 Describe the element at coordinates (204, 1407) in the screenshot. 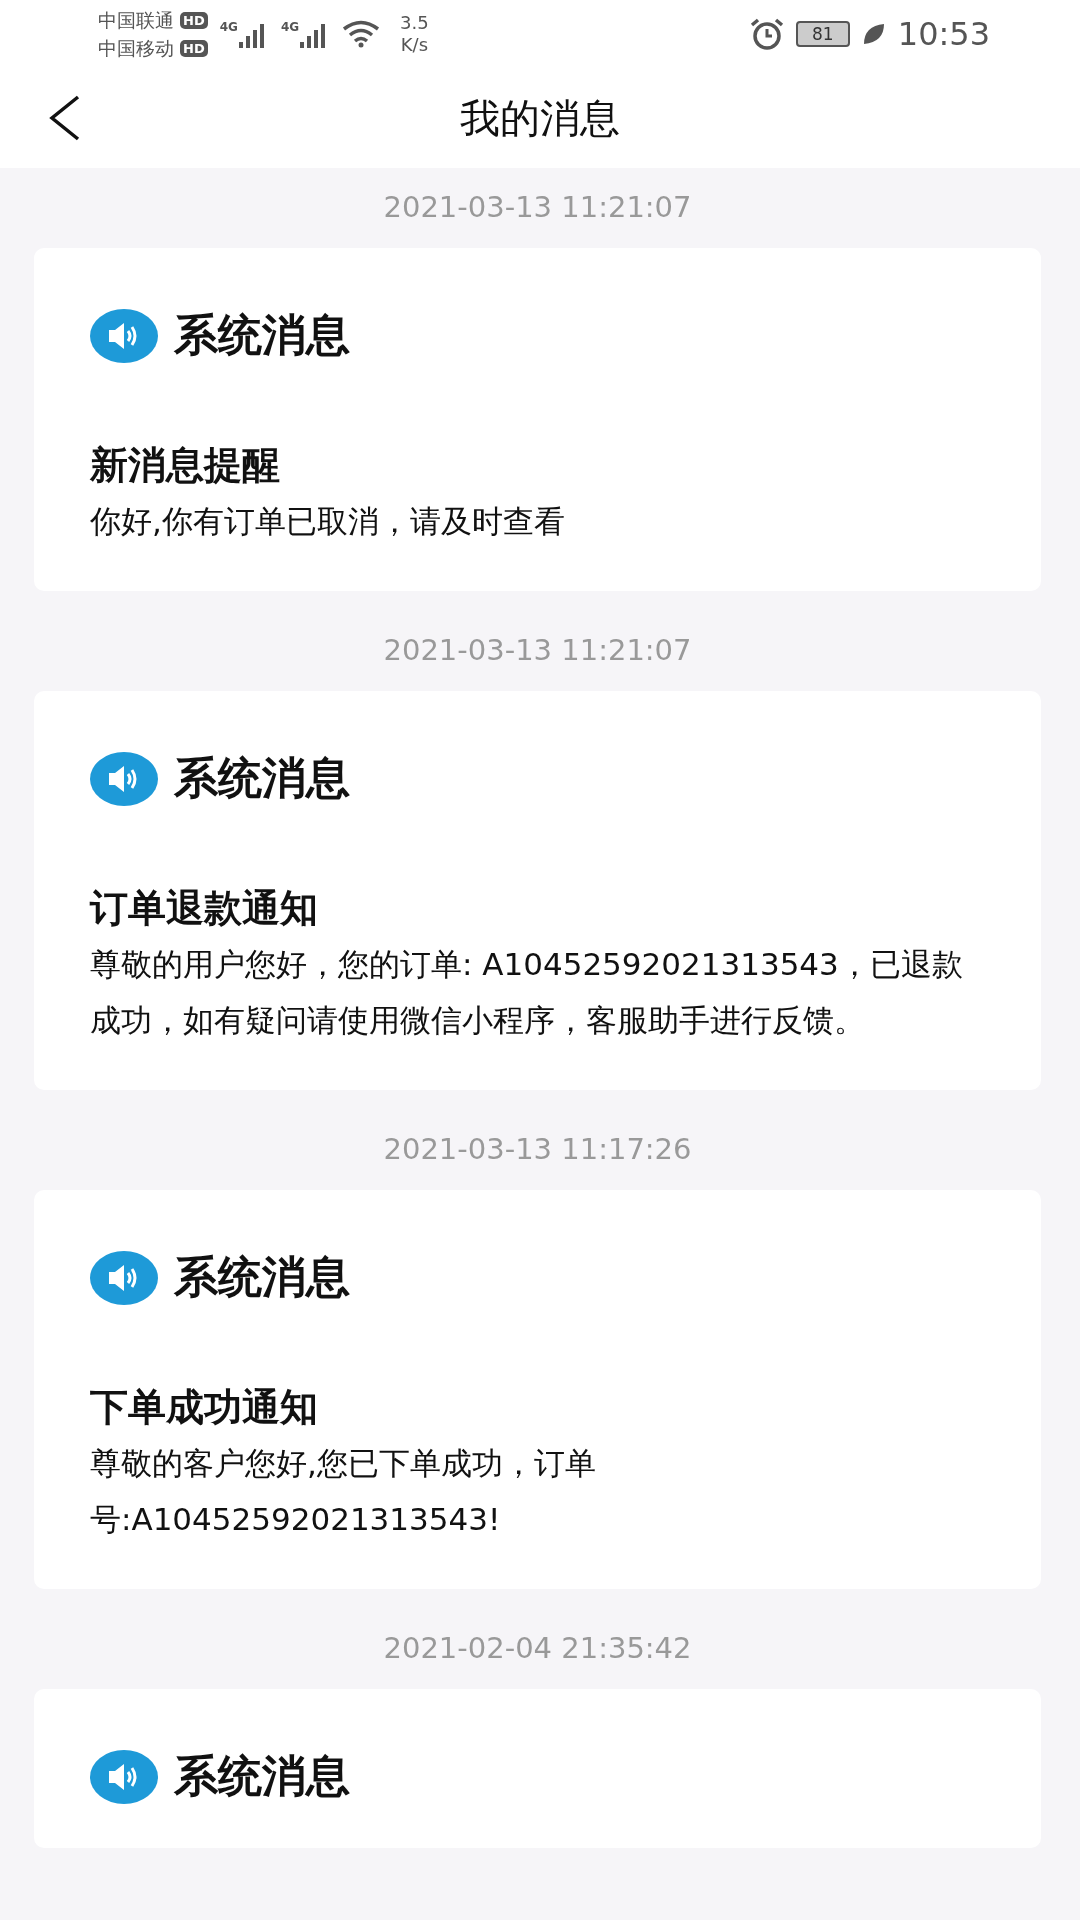

I see `message-title: 下单成功通知` at that location.